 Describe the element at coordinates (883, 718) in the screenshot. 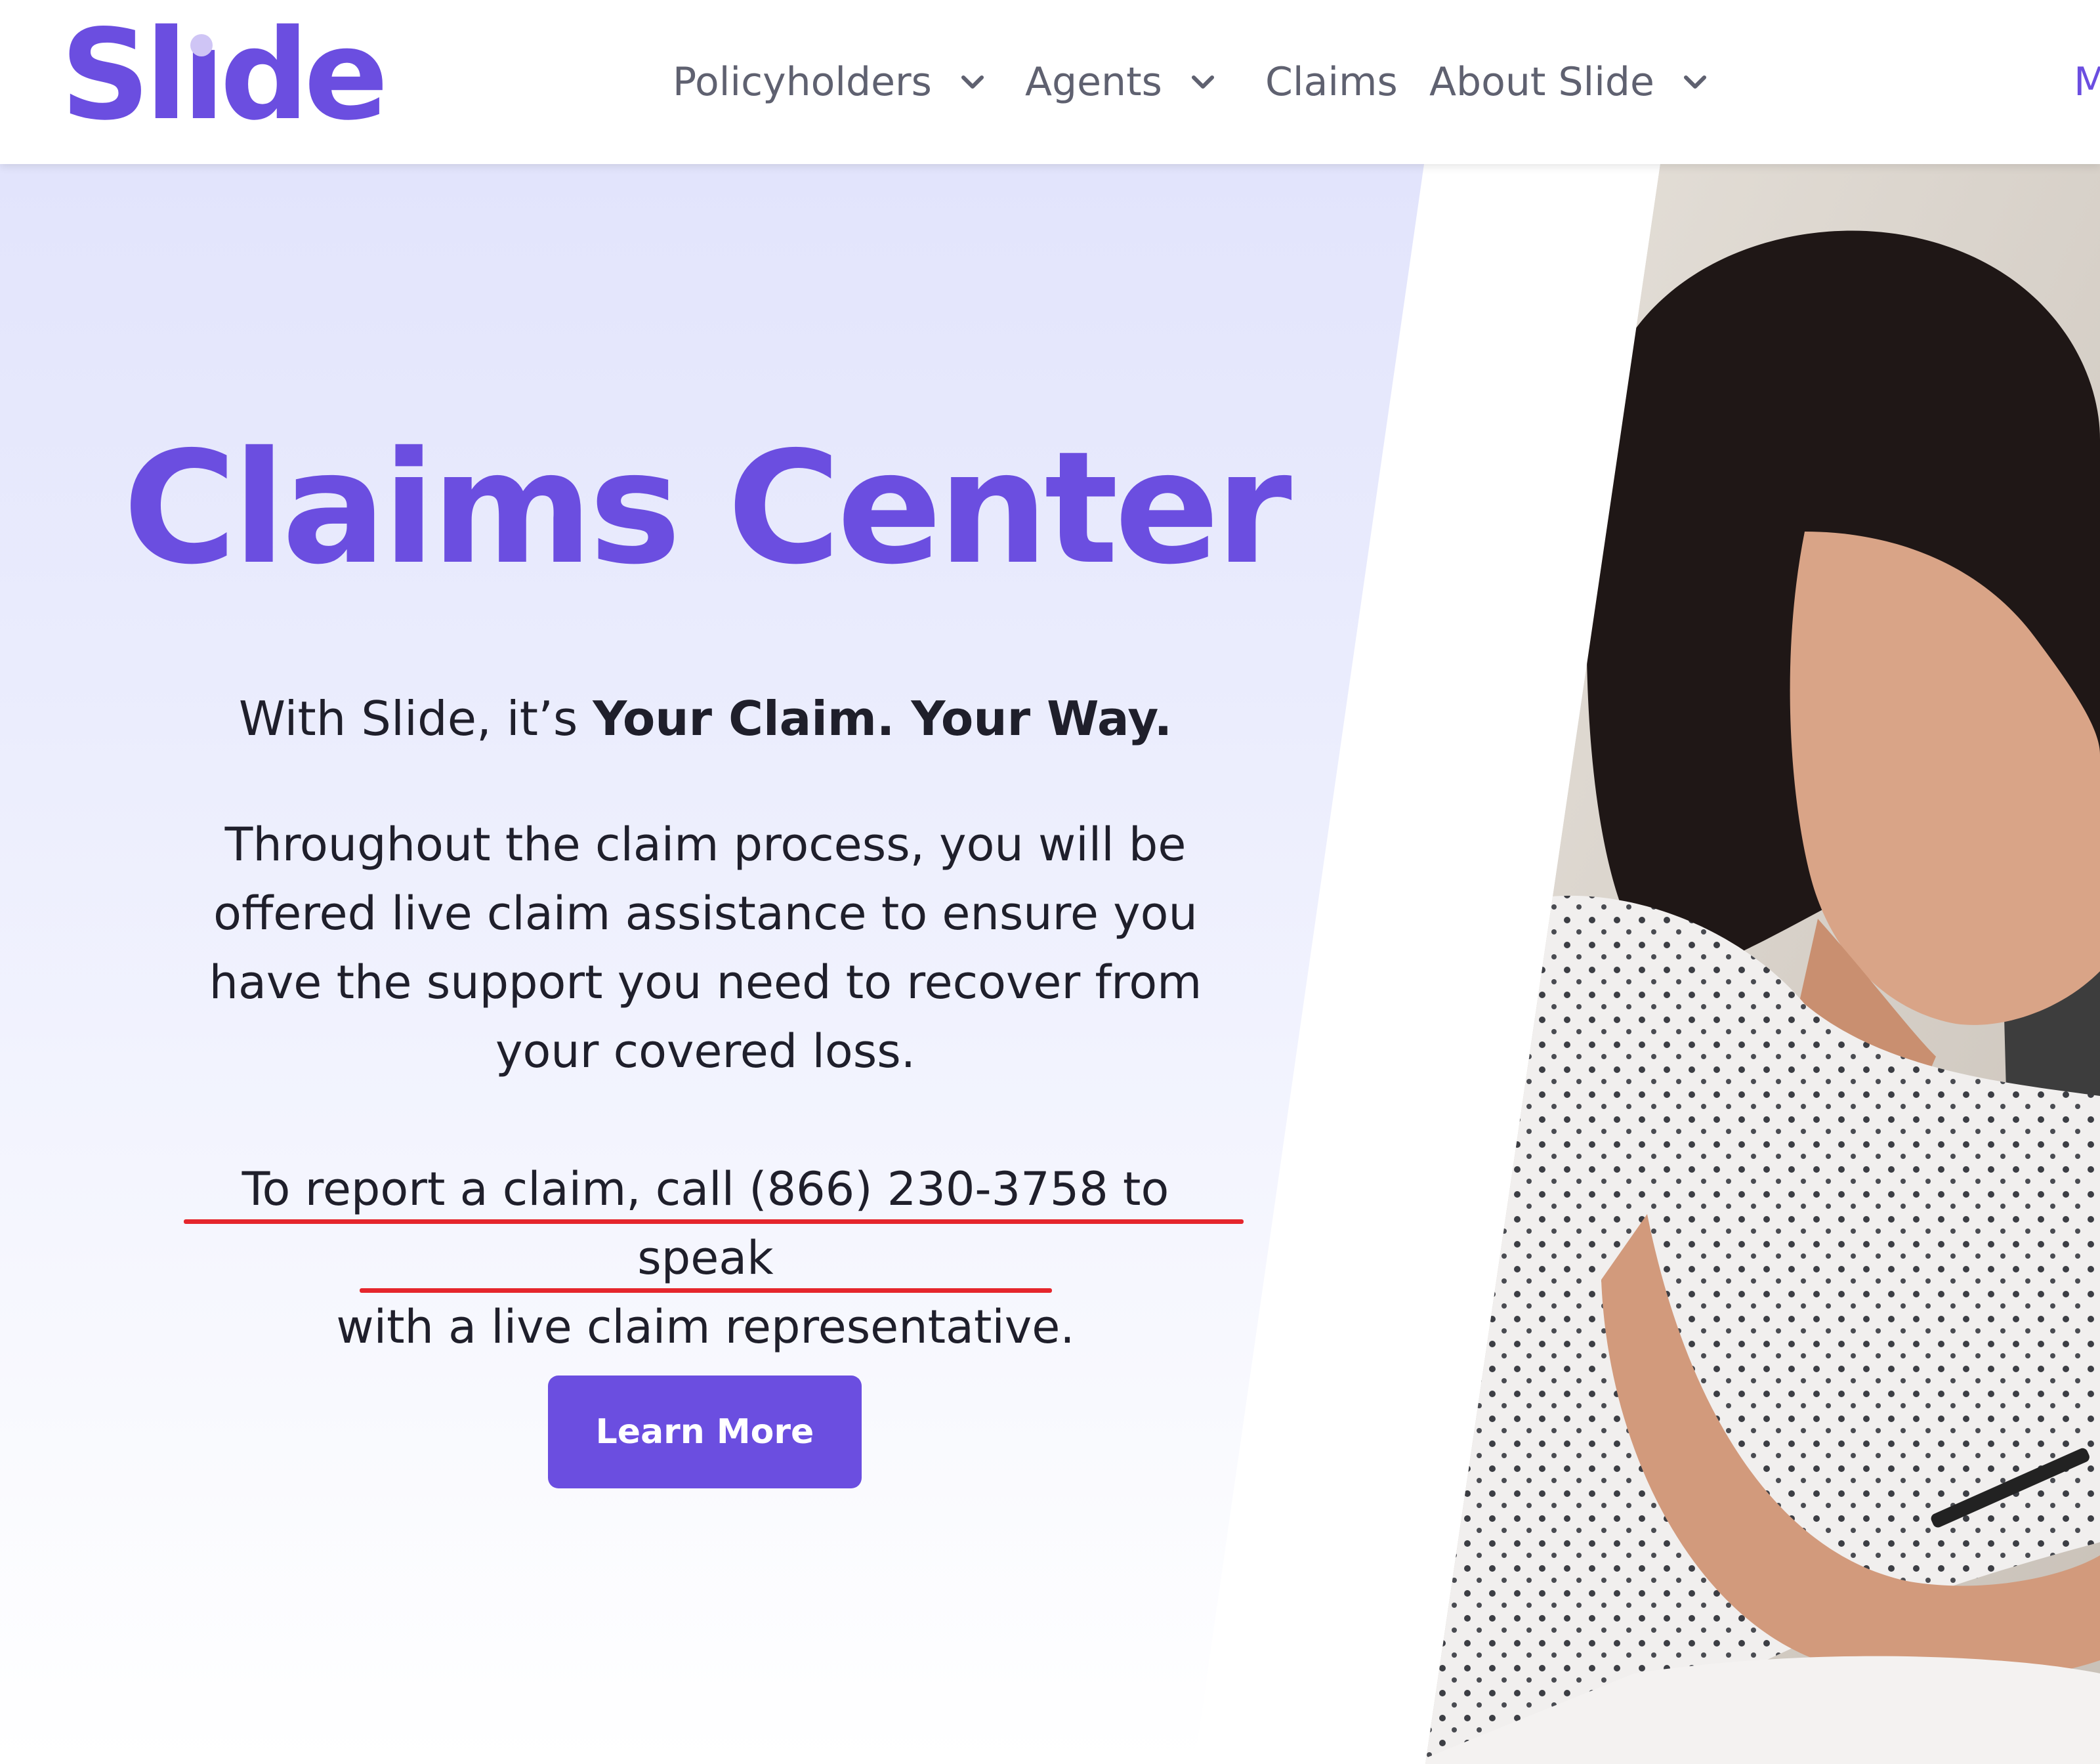

I see `tagline-emphasis: Your Claim. Your Way.` at that location.